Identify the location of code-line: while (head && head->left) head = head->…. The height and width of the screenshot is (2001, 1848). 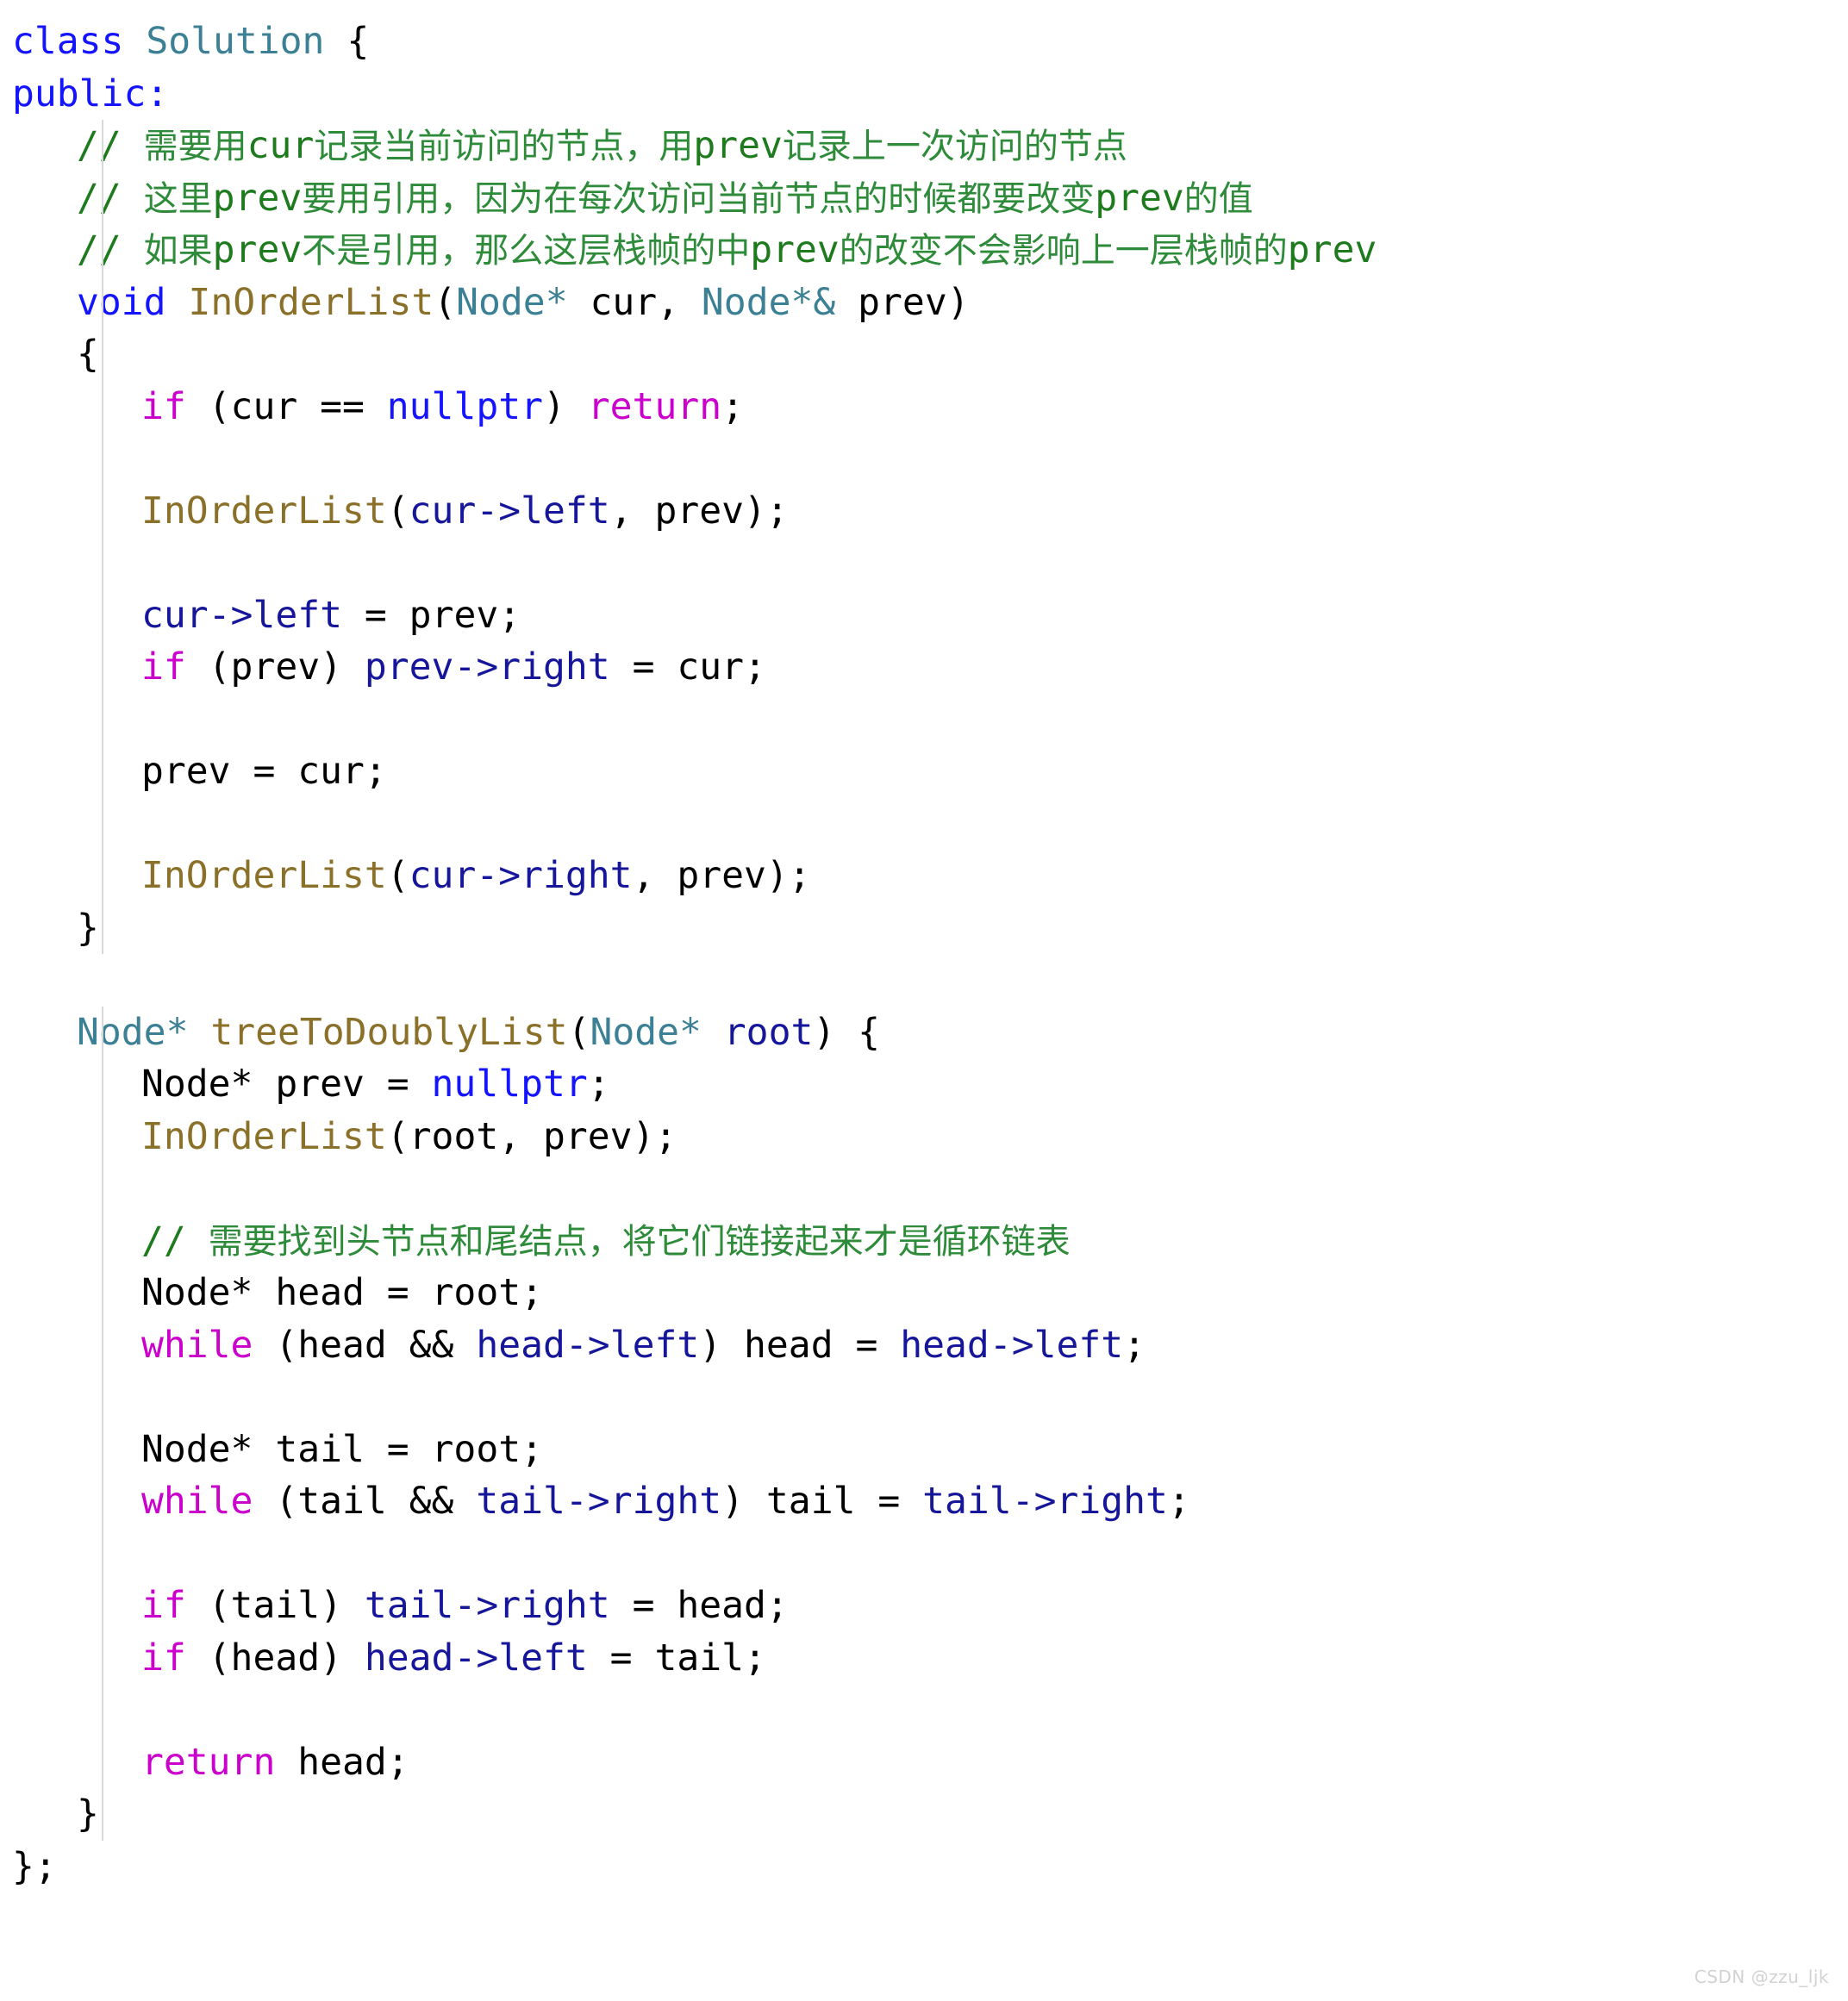
(924, 1345).